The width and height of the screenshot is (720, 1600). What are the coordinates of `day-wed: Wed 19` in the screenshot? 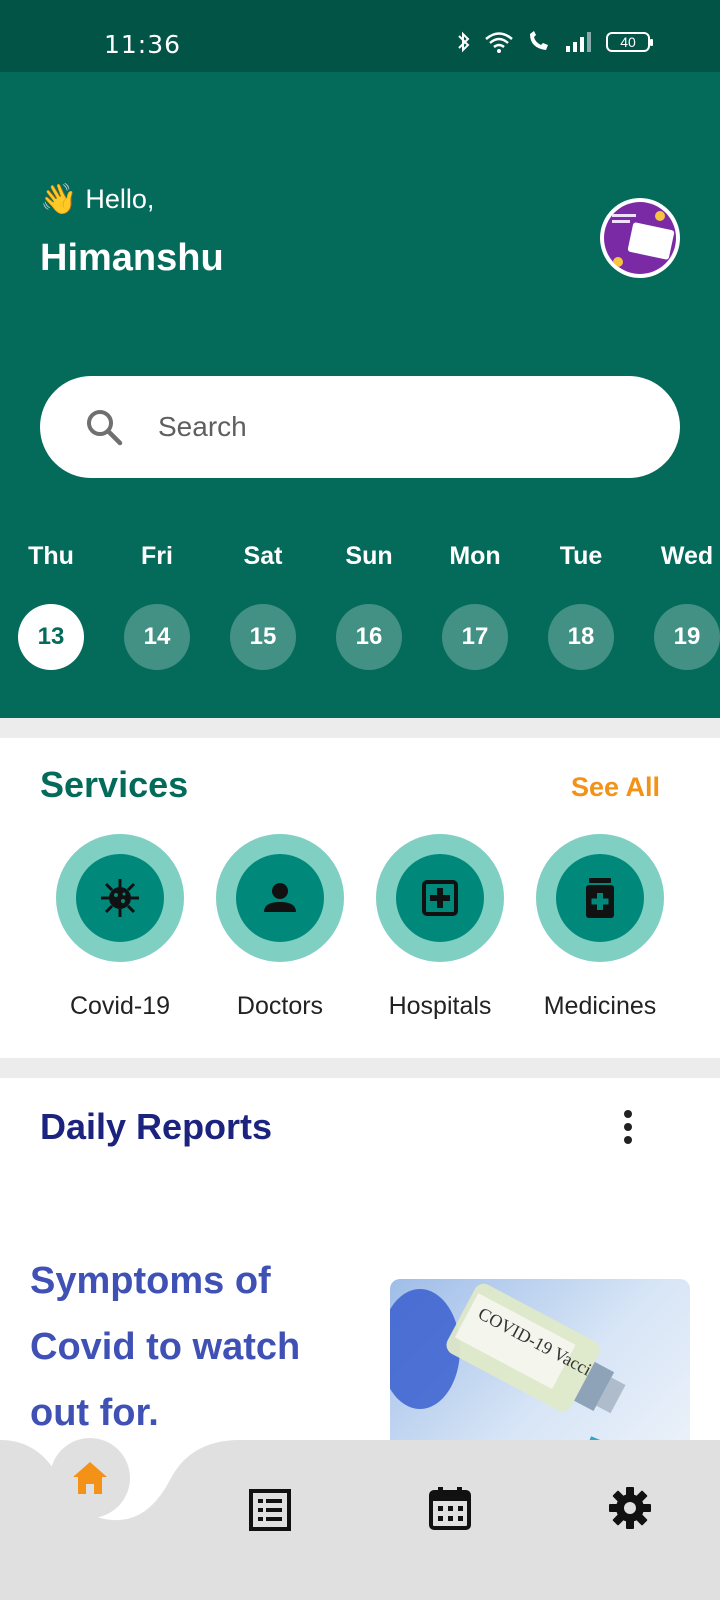 It's located at (687, 606).